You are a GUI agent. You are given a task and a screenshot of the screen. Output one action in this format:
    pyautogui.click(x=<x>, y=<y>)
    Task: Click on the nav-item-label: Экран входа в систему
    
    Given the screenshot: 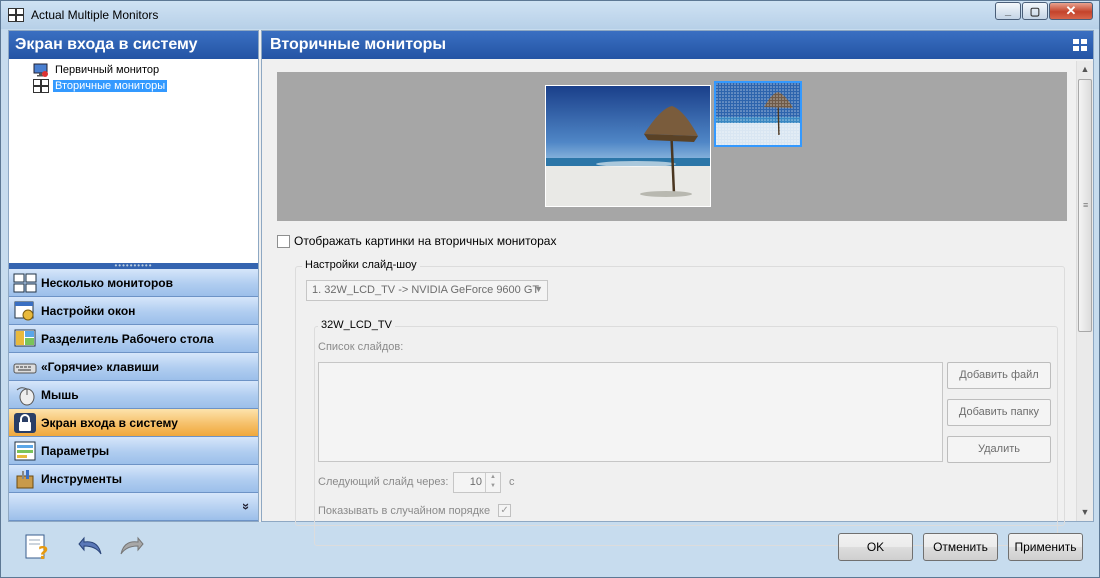 What is the action you would take?
    pyautogui.click(x=109, y=422)
    